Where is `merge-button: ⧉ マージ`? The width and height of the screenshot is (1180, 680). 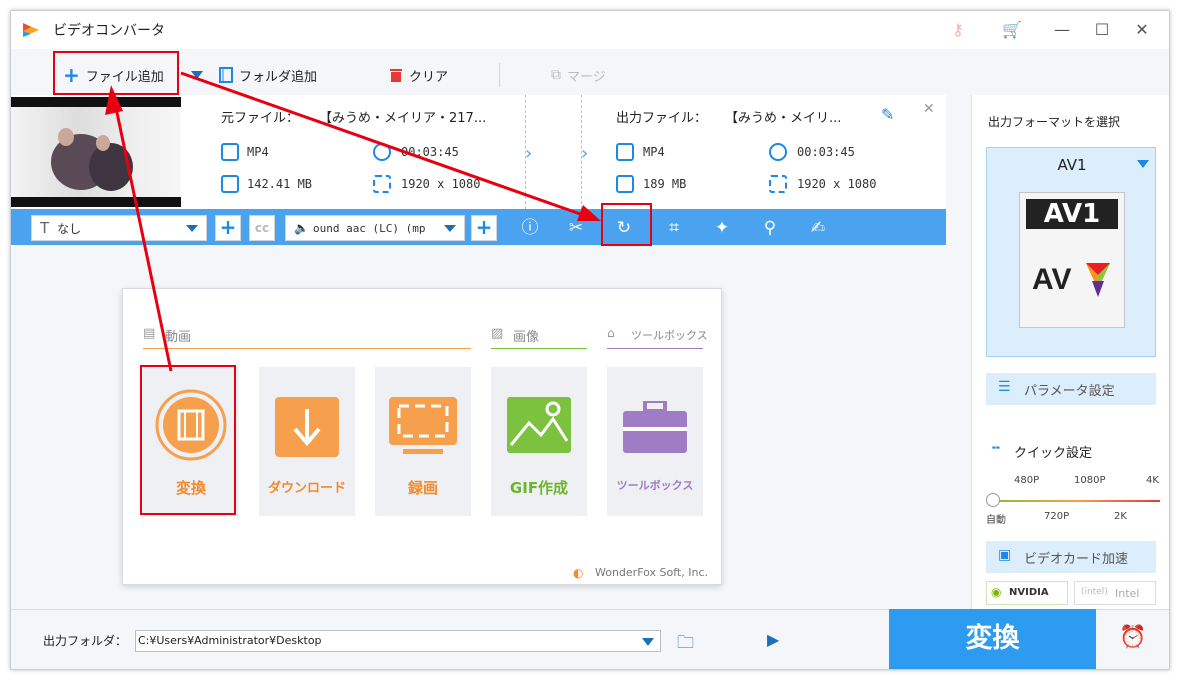
merge-button: ⧉ マージ is located at coordinates (578, 75).